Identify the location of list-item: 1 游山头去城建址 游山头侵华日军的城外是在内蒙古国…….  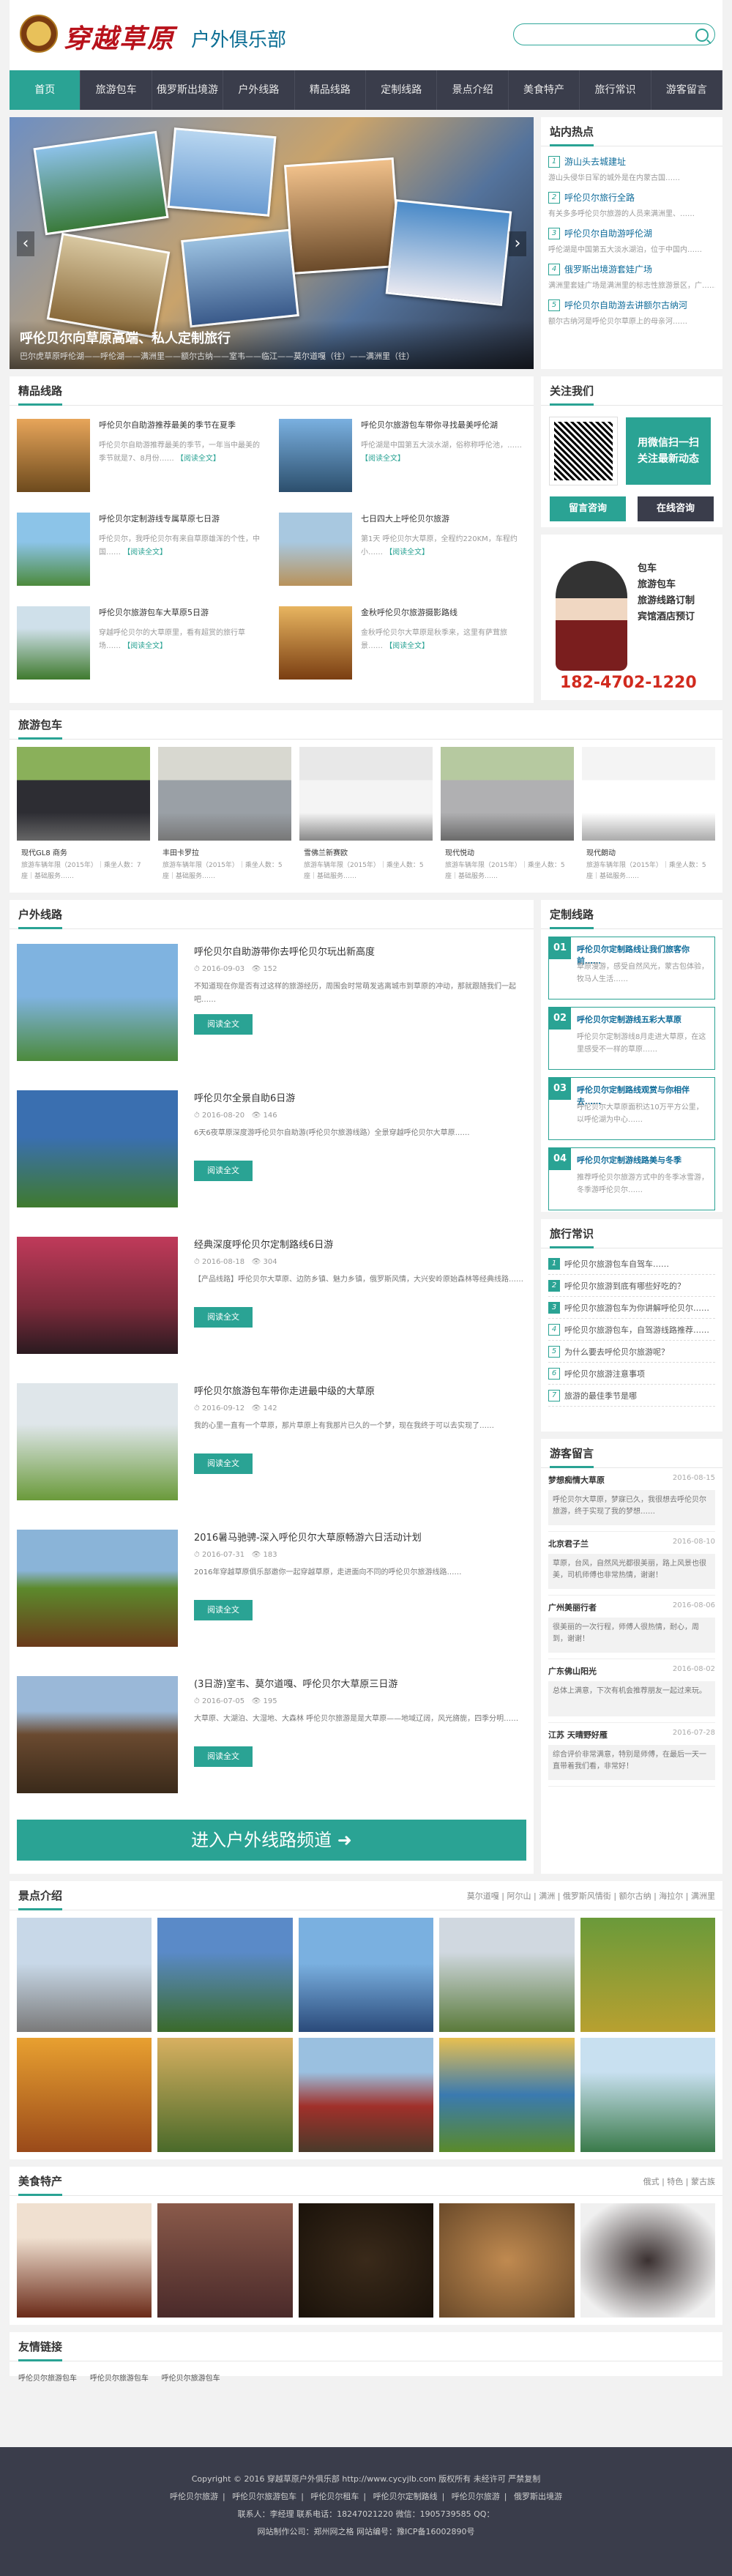
(631, 164).